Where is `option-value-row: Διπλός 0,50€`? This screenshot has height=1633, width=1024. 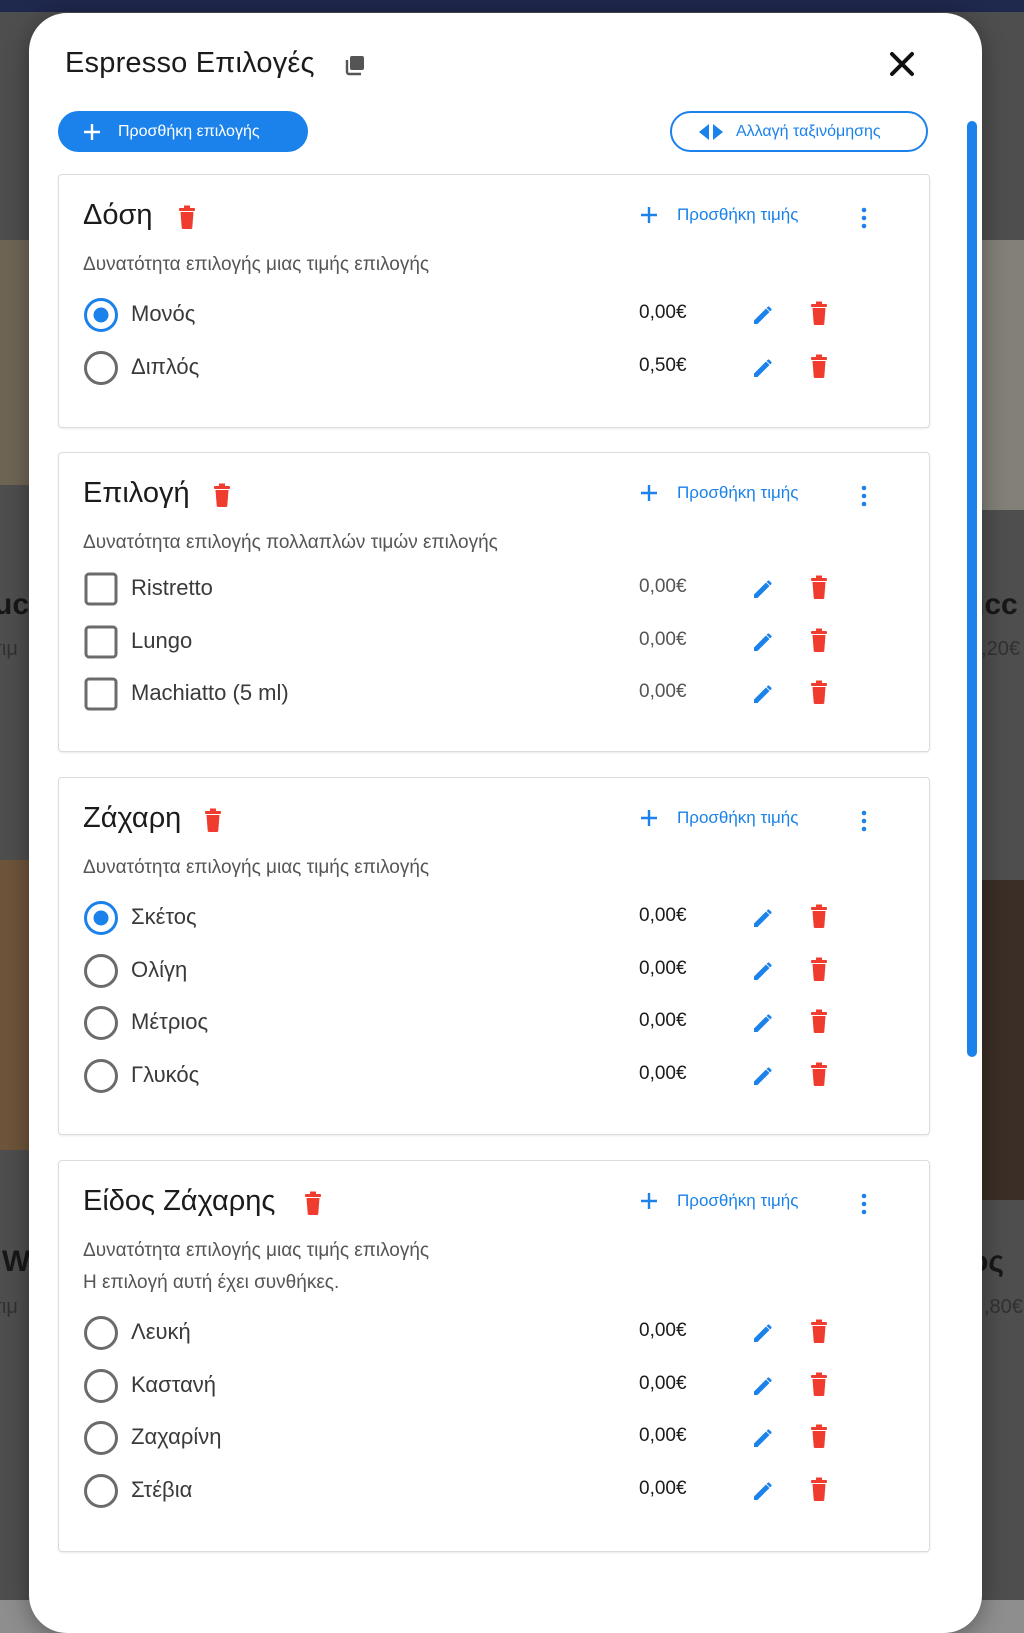 option-value-row: Διπλός 0,50€ is located at coordinates (498, 368).